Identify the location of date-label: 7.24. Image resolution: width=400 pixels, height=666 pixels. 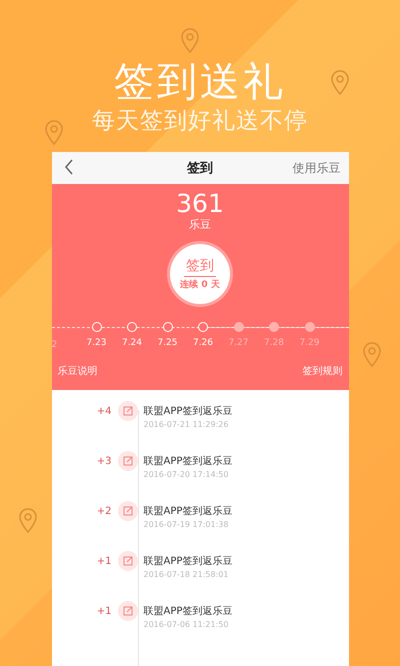
(132, 343).